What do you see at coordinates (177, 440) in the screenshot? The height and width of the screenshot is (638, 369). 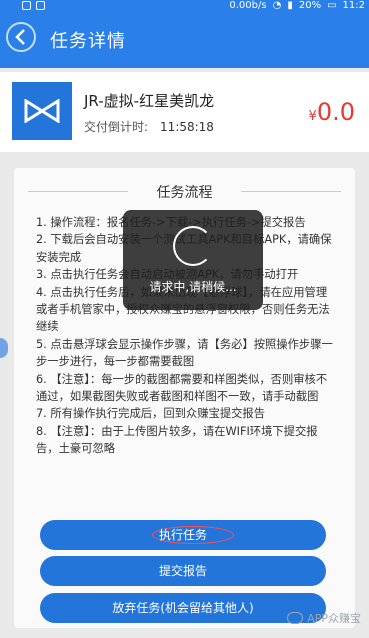 I see `flow-step: 8. 【注意】：由于上传图片较多，请在WIFI环境下提交报告，土豪可忽略` at bounding box center [177, 440].